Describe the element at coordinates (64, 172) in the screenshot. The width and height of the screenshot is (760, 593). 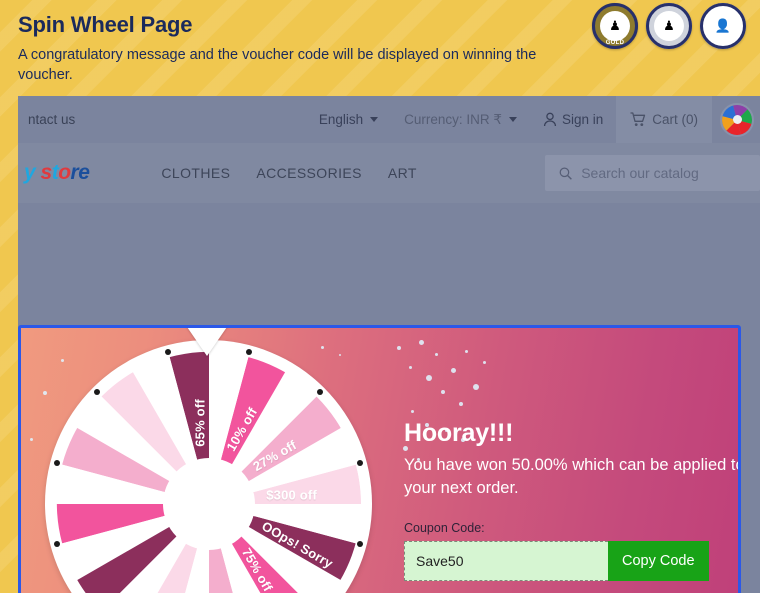
I see `logo-part-4: o` at that location.